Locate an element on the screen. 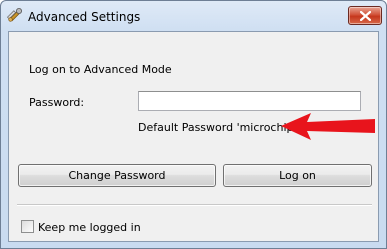 The height and width of the screenshot is (249, 387). close-button is located at coordinates (365, 15).